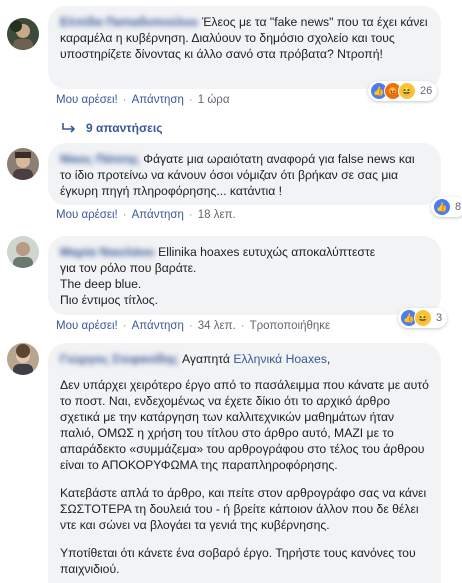  What do you see at coordinates (328, 359) in the screenshot?
I see `greeting-end: ,` at bounding box center [328, 359].